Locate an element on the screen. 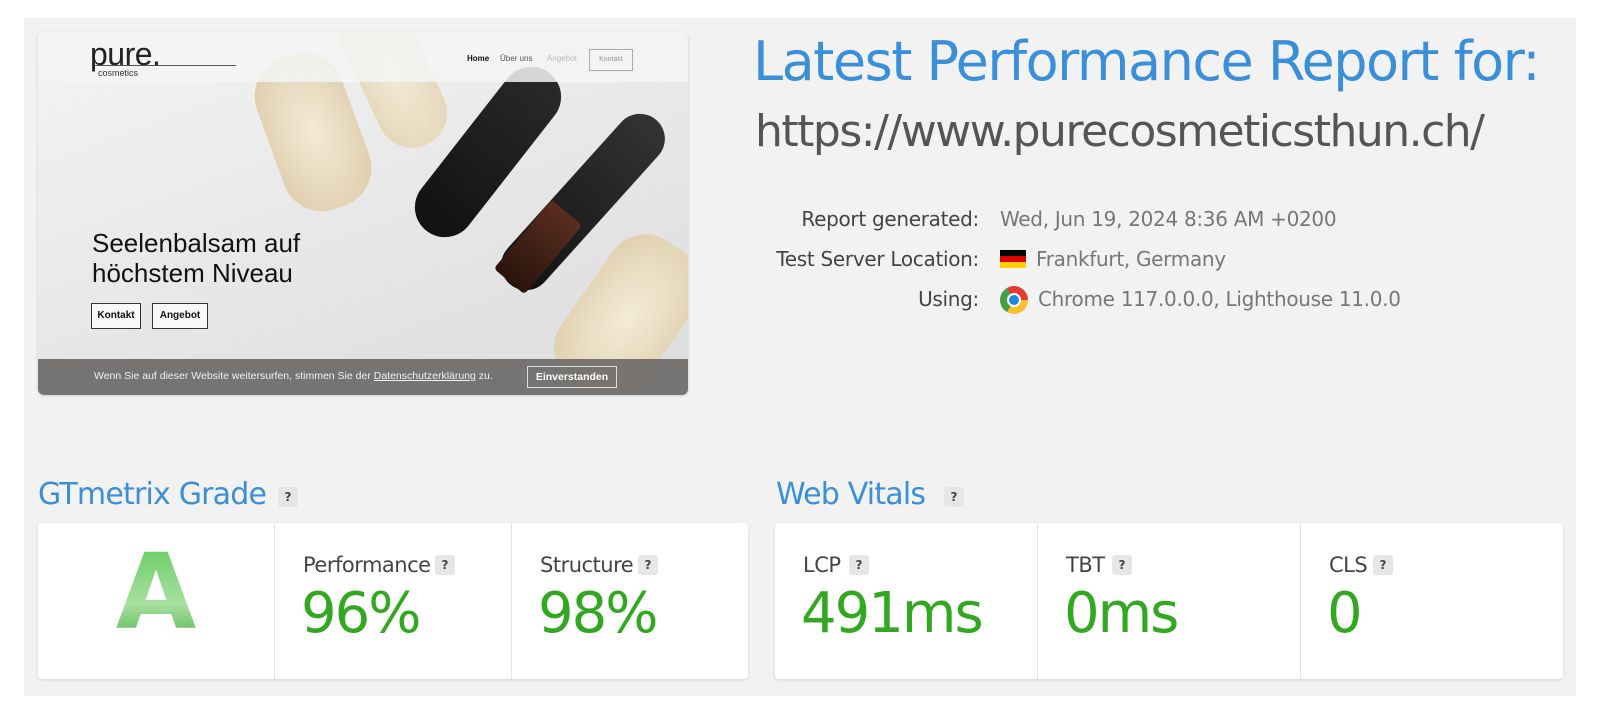  logo-underline is located at coordinates (165, 65).